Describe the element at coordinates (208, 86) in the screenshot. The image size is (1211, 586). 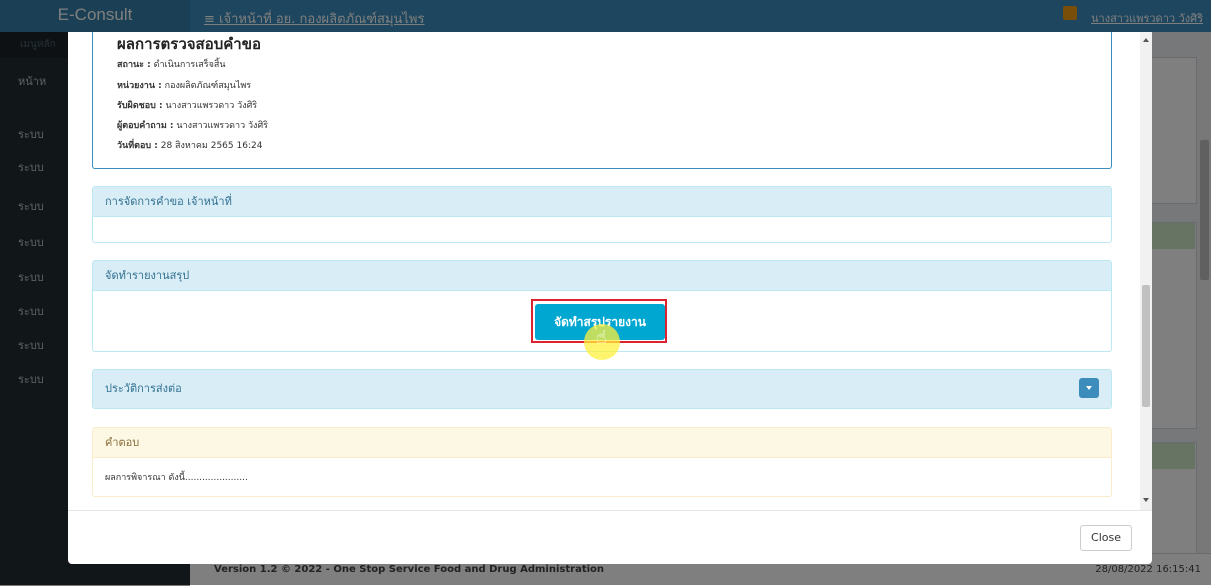
I see `agency-value: กองผลิตภัณฑ์สมุนไพร` at that location.